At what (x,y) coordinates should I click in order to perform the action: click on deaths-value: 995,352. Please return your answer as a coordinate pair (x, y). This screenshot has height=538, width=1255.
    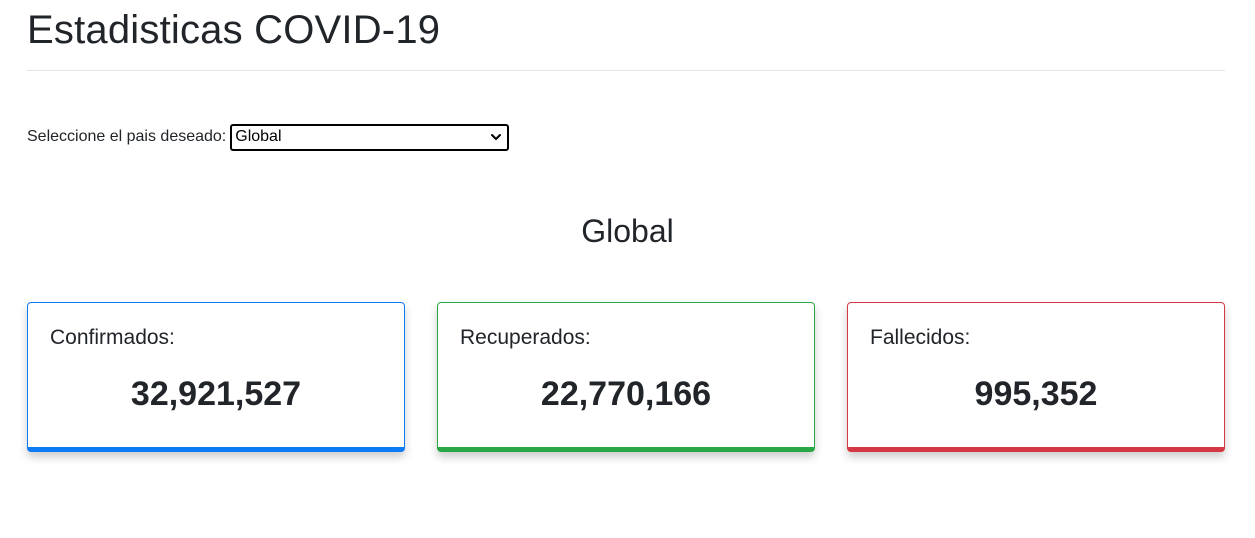
    Looking at the image, I should click on (1036, 394).